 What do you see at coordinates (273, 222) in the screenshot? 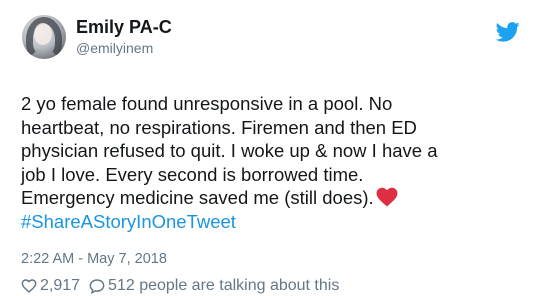
I see `hashtag-link: #ShareAStoryInOneTweet` at bounding box center [273, 222].